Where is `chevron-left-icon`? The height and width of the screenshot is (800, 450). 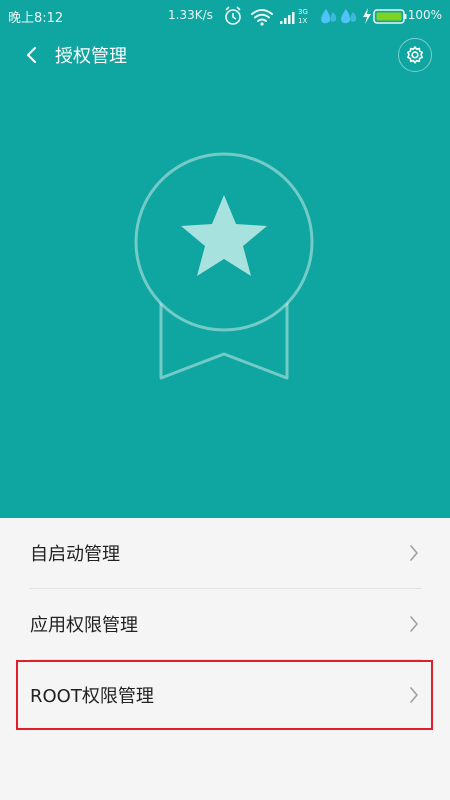
chevron-left-icon is located at coordinates (31, 55).